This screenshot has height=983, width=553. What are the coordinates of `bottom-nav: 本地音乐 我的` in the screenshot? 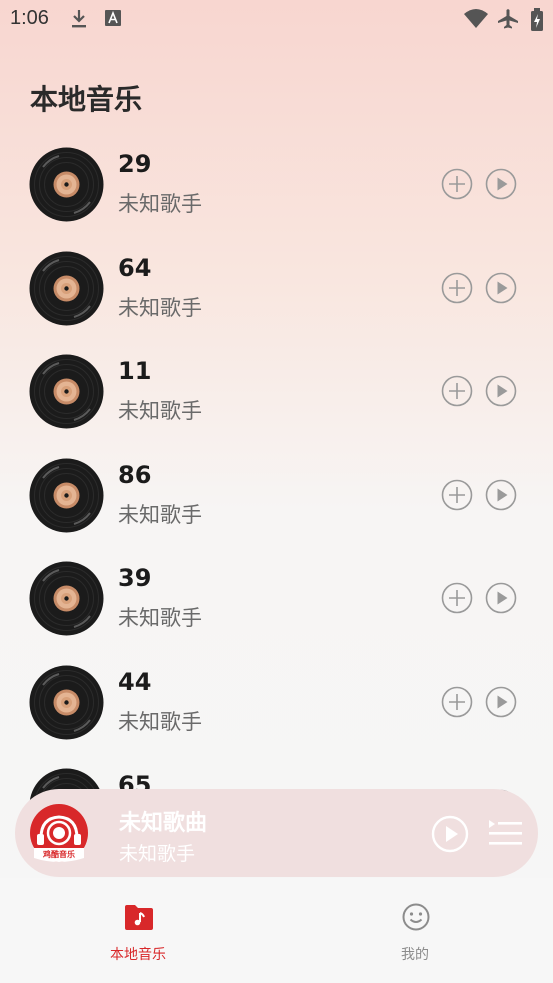 It's located at (276, 930).